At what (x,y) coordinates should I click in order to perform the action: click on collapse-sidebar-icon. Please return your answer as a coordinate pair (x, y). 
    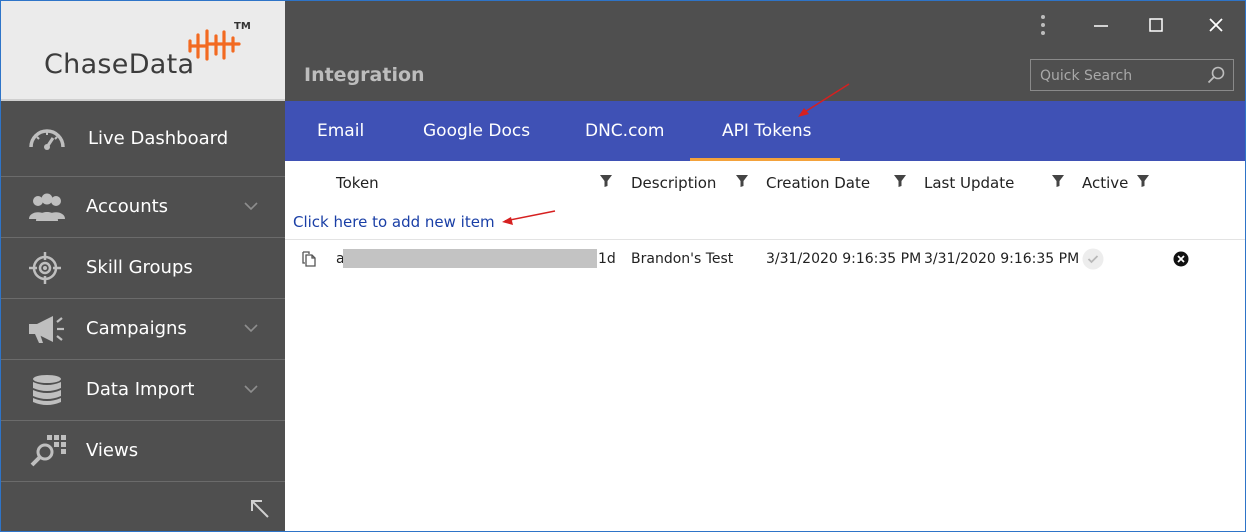
    Looking at the image, I should click on (260, 509).